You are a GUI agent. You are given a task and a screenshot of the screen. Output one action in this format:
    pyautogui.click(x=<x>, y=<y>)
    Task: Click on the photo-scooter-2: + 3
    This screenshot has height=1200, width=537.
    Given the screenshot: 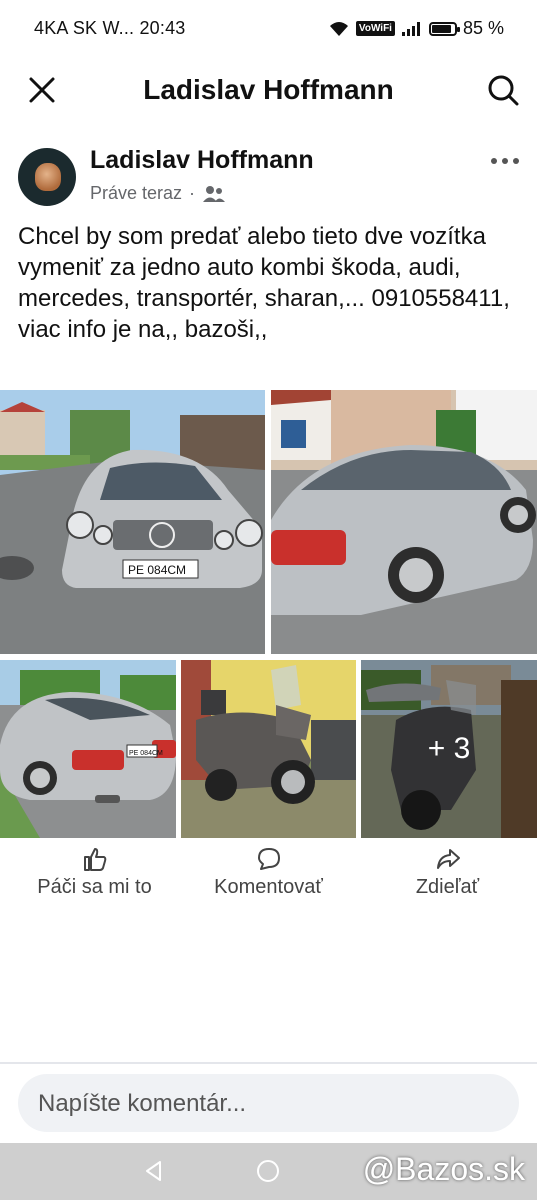 What is the action you would take?
    pyautogui.click(x=449, y=749)
    